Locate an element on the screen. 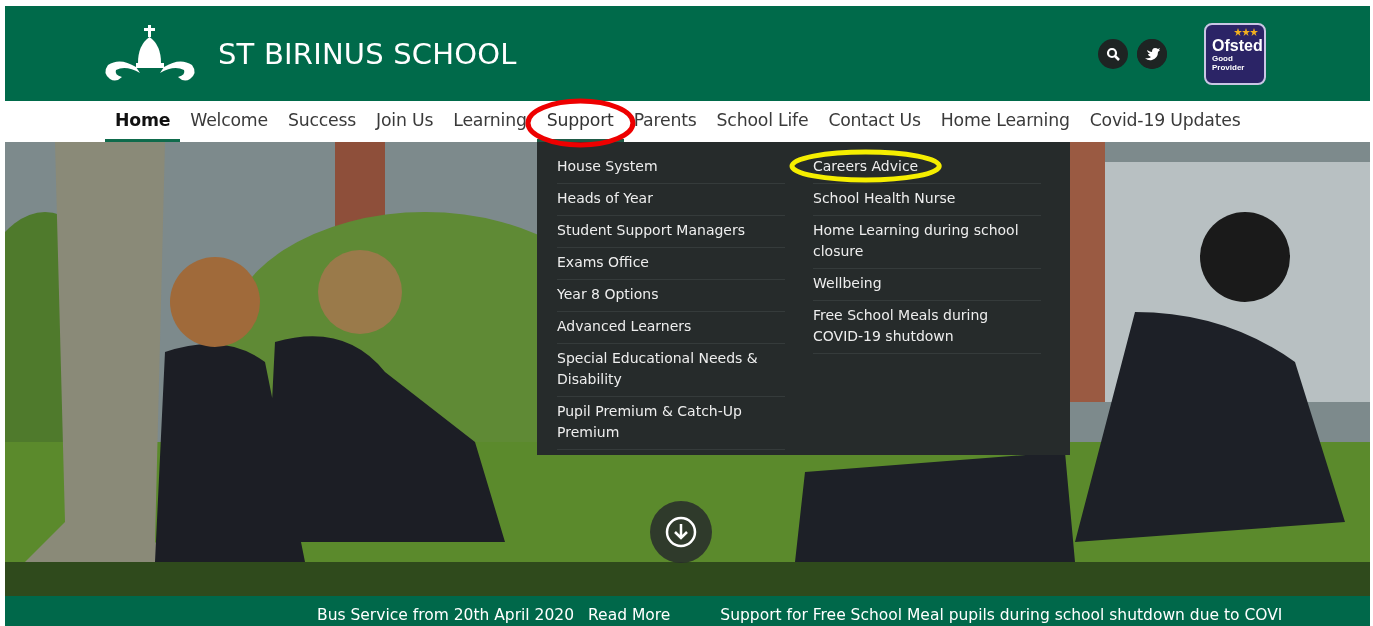 The image size is (1373, 626). bird-icon is located at coordinates (1152, 53).